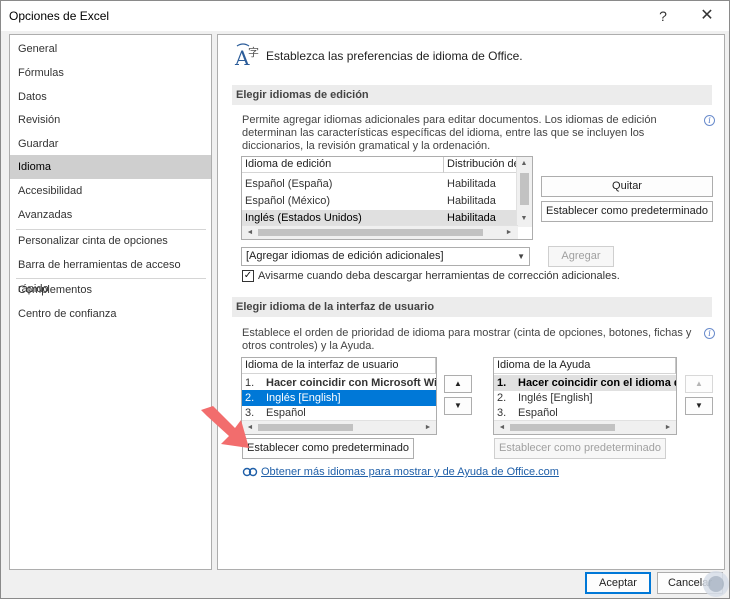 This screenshot has height=599, width=730. Describe the element at coordinates (250, 472) in the screenshot. I see `link-icon` at that location.